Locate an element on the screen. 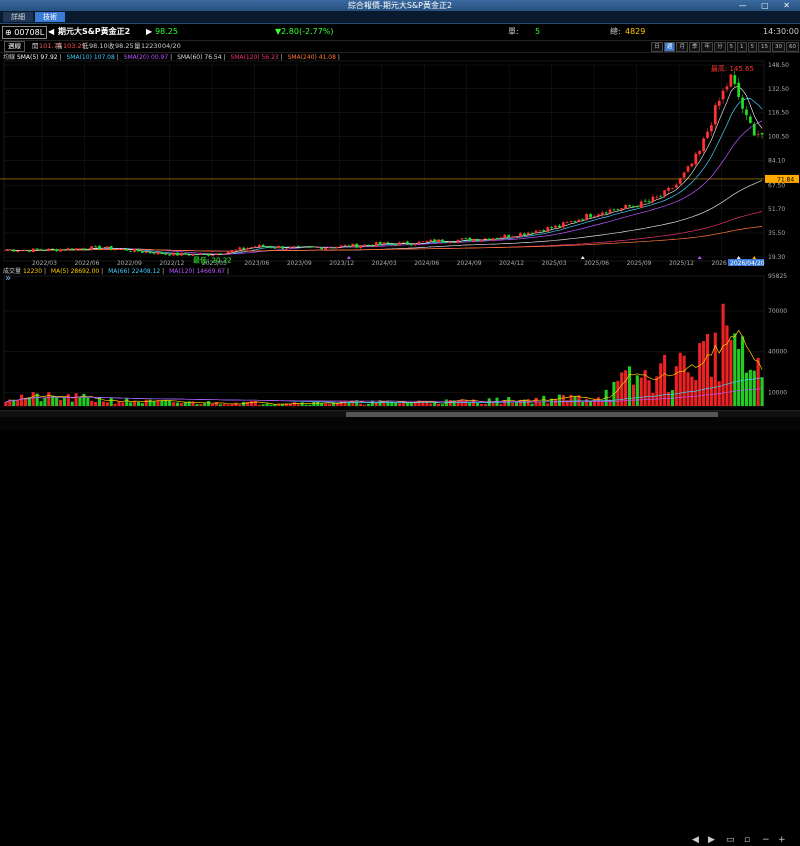 This screenshot has width=800, height=846. low-label: 低 is located at coordinates (85, 46).